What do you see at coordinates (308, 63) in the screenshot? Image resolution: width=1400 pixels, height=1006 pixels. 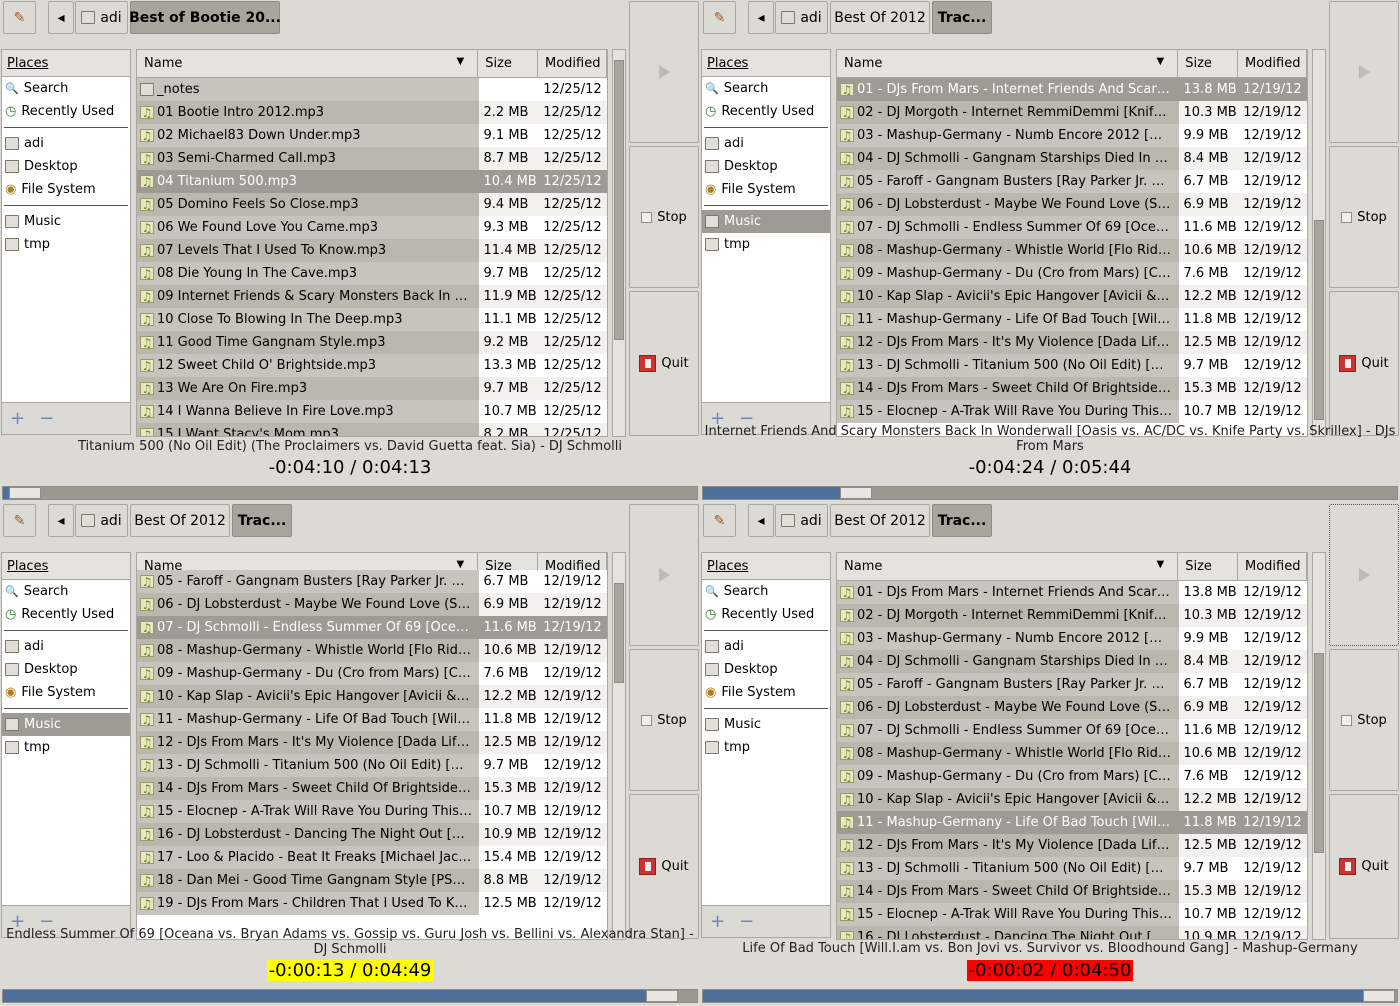 I see `name-column-header: Name ▼` at bounding box center [308, 63].